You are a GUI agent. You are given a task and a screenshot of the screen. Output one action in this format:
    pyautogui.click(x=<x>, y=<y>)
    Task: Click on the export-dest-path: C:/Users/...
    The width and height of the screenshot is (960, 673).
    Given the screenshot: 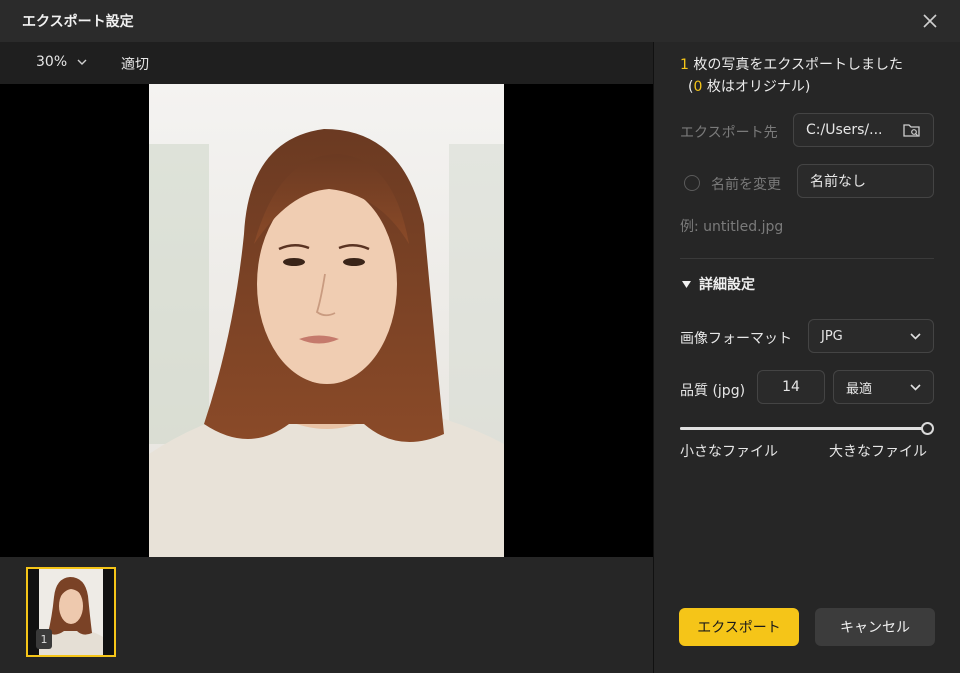 What is the action you would take?
    pyautogui.click(x=844, y=130)
    